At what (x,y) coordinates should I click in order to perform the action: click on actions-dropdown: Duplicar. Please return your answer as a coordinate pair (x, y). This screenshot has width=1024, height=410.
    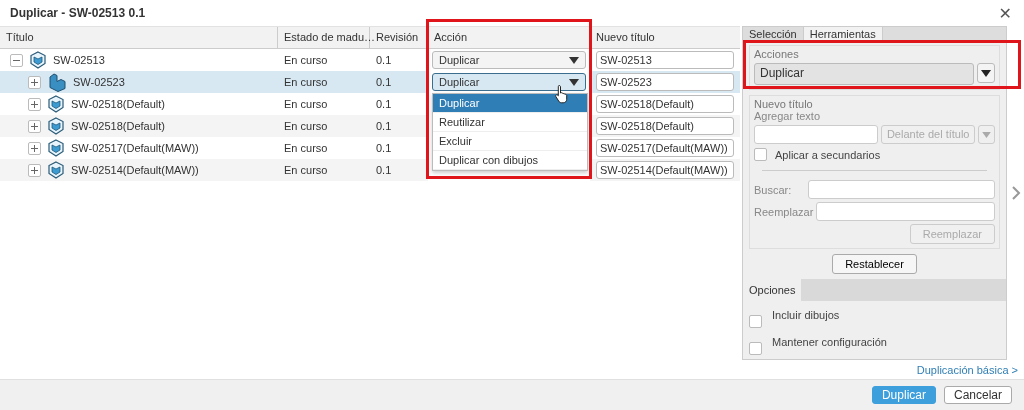
    Looking at the image, I should click on (864, 74).